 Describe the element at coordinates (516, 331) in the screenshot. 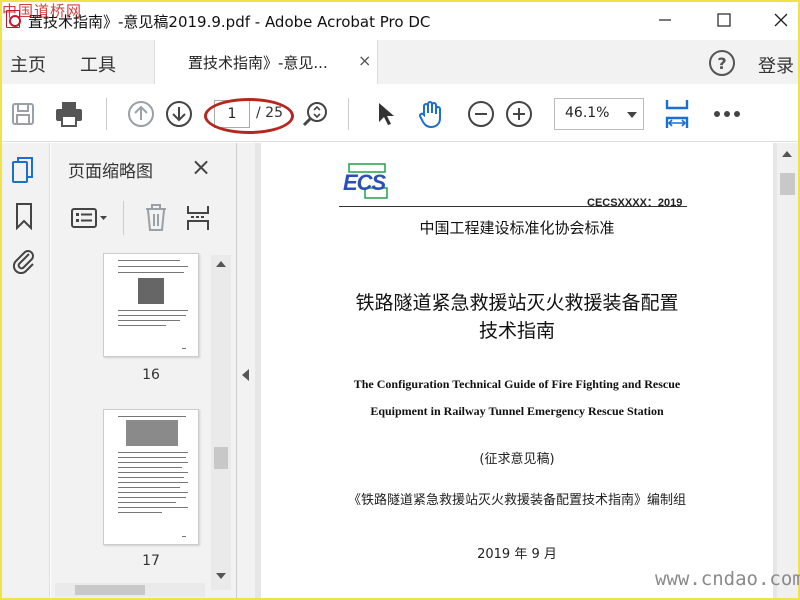

I see `chinese-title-line2: 技术指南` at that location.